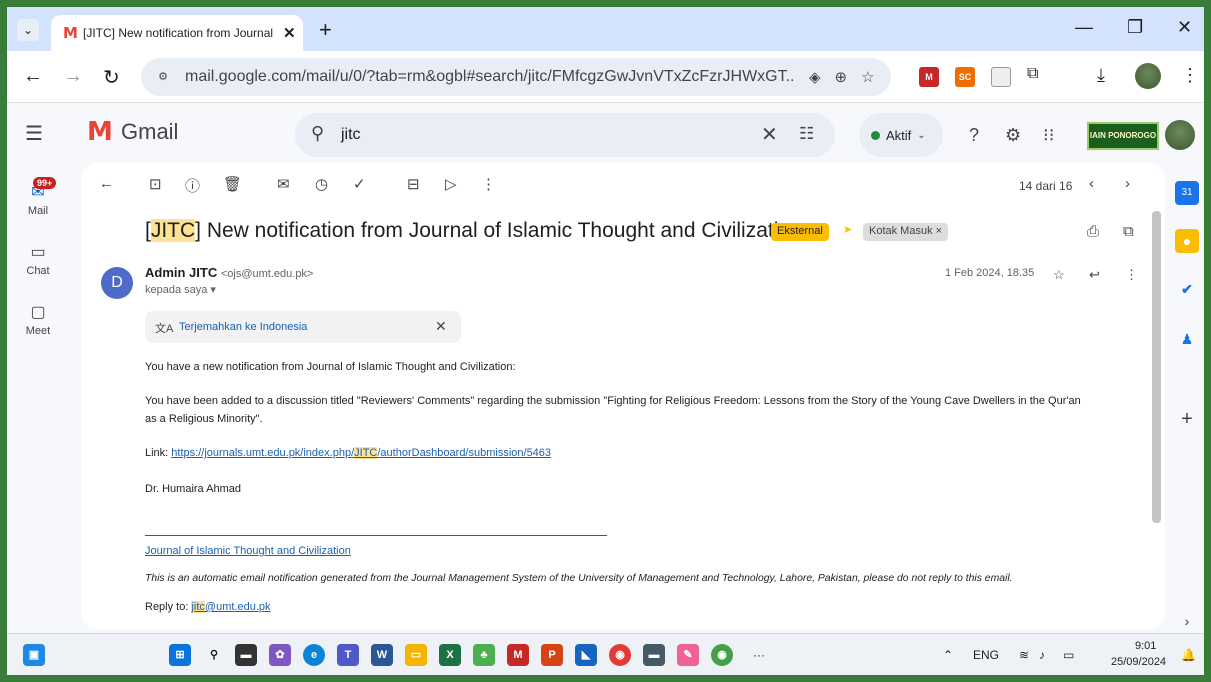 This screenshot has width=1211, height=682. What do you see at coordinates (280, 655) in the screenshot?
I see `copilot-icon: ✿` at bounding box center [280, 655].